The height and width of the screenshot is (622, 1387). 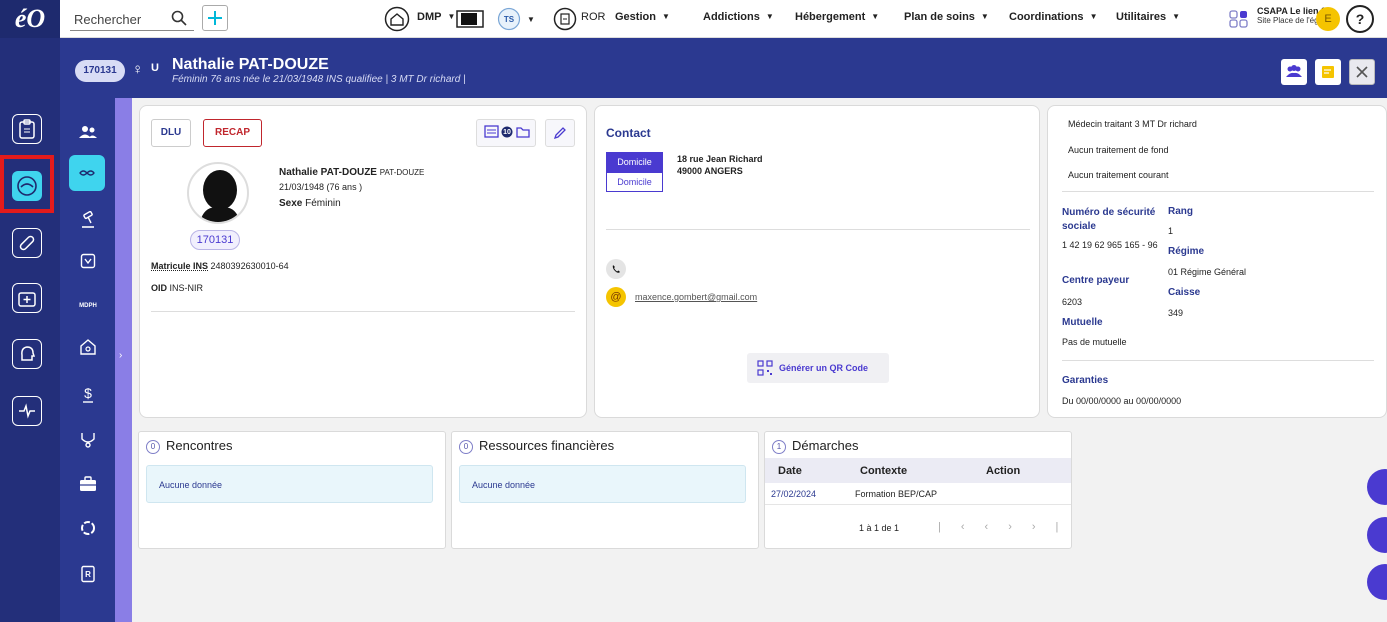 I want to click on sidebar-item-psy, so click(x=27, y=354).